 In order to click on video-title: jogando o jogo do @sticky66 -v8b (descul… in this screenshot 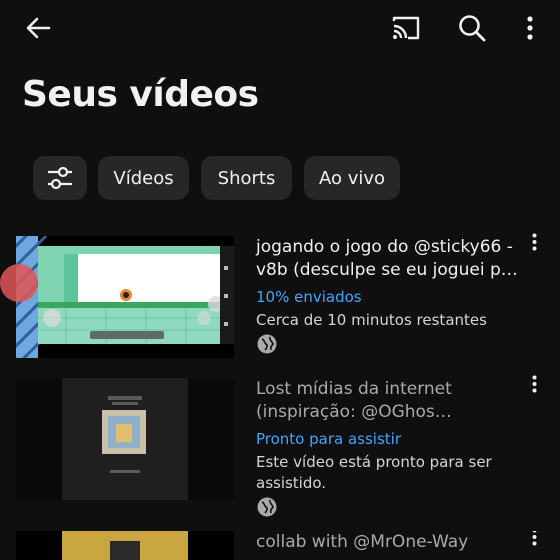, I will do `click(387, 258)`.